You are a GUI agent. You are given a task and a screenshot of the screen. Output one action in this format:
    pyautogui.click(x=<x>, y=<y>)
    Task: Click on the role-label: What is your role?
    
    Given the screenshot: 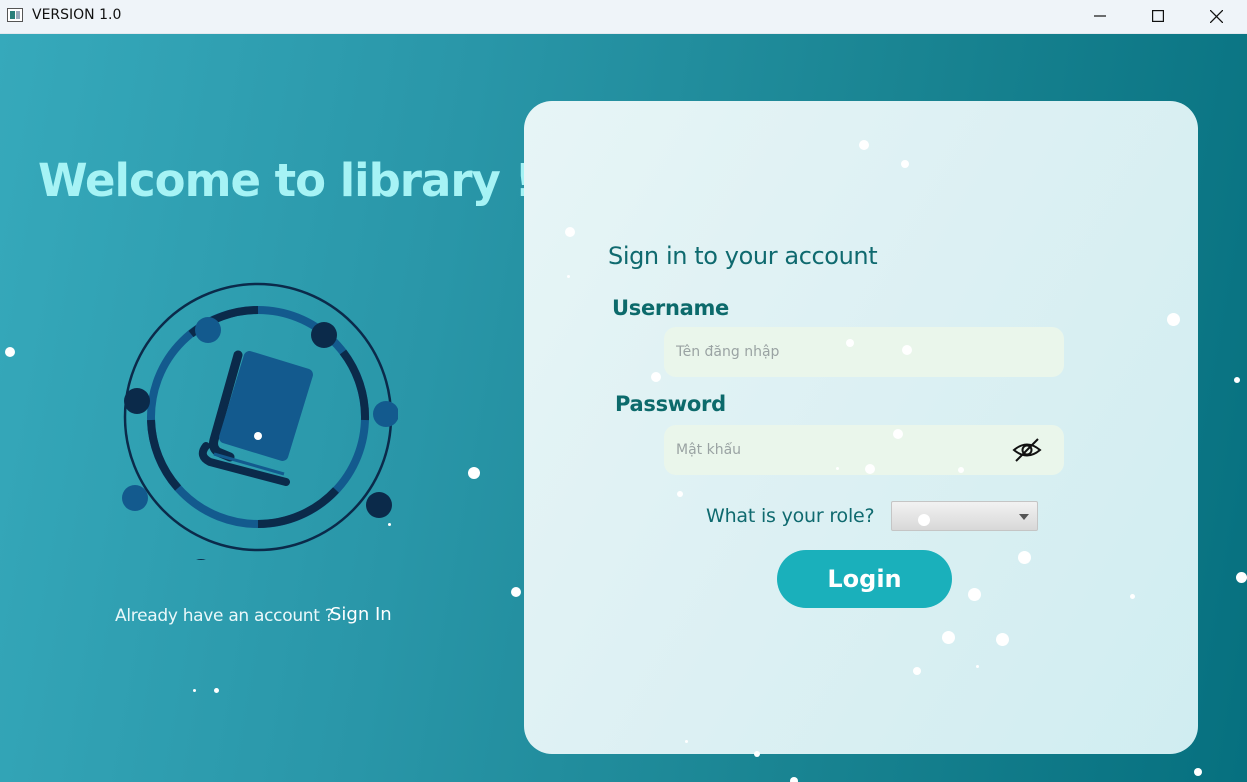 What is the action you would take?
    pyautogui.click(x=790, y=516)
    